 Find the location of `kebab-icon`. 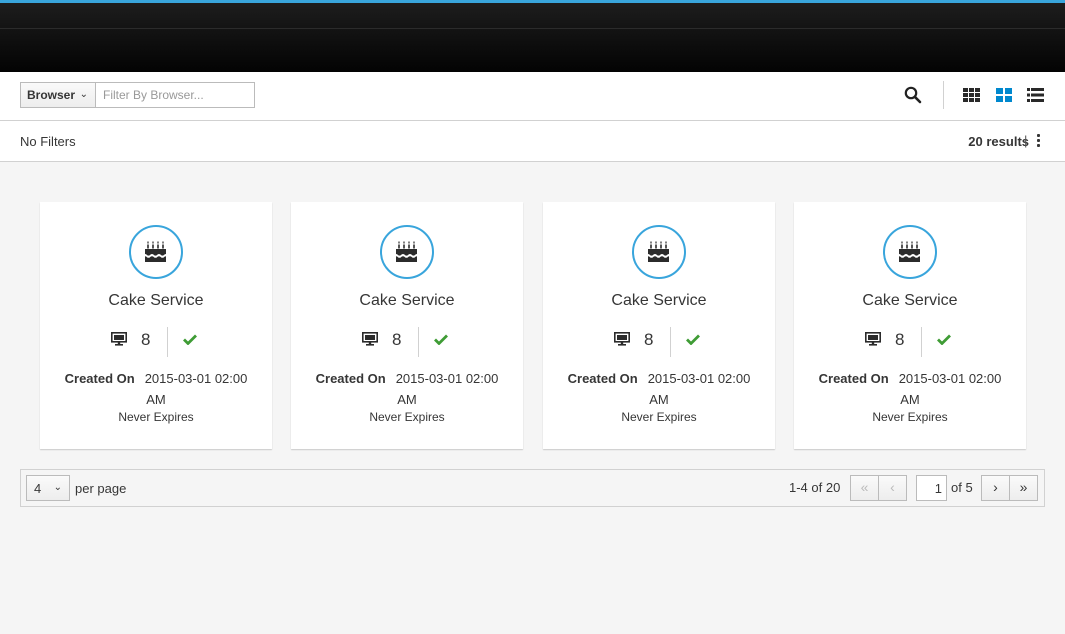

kebab-icon is located at coordinates (1038, 142).